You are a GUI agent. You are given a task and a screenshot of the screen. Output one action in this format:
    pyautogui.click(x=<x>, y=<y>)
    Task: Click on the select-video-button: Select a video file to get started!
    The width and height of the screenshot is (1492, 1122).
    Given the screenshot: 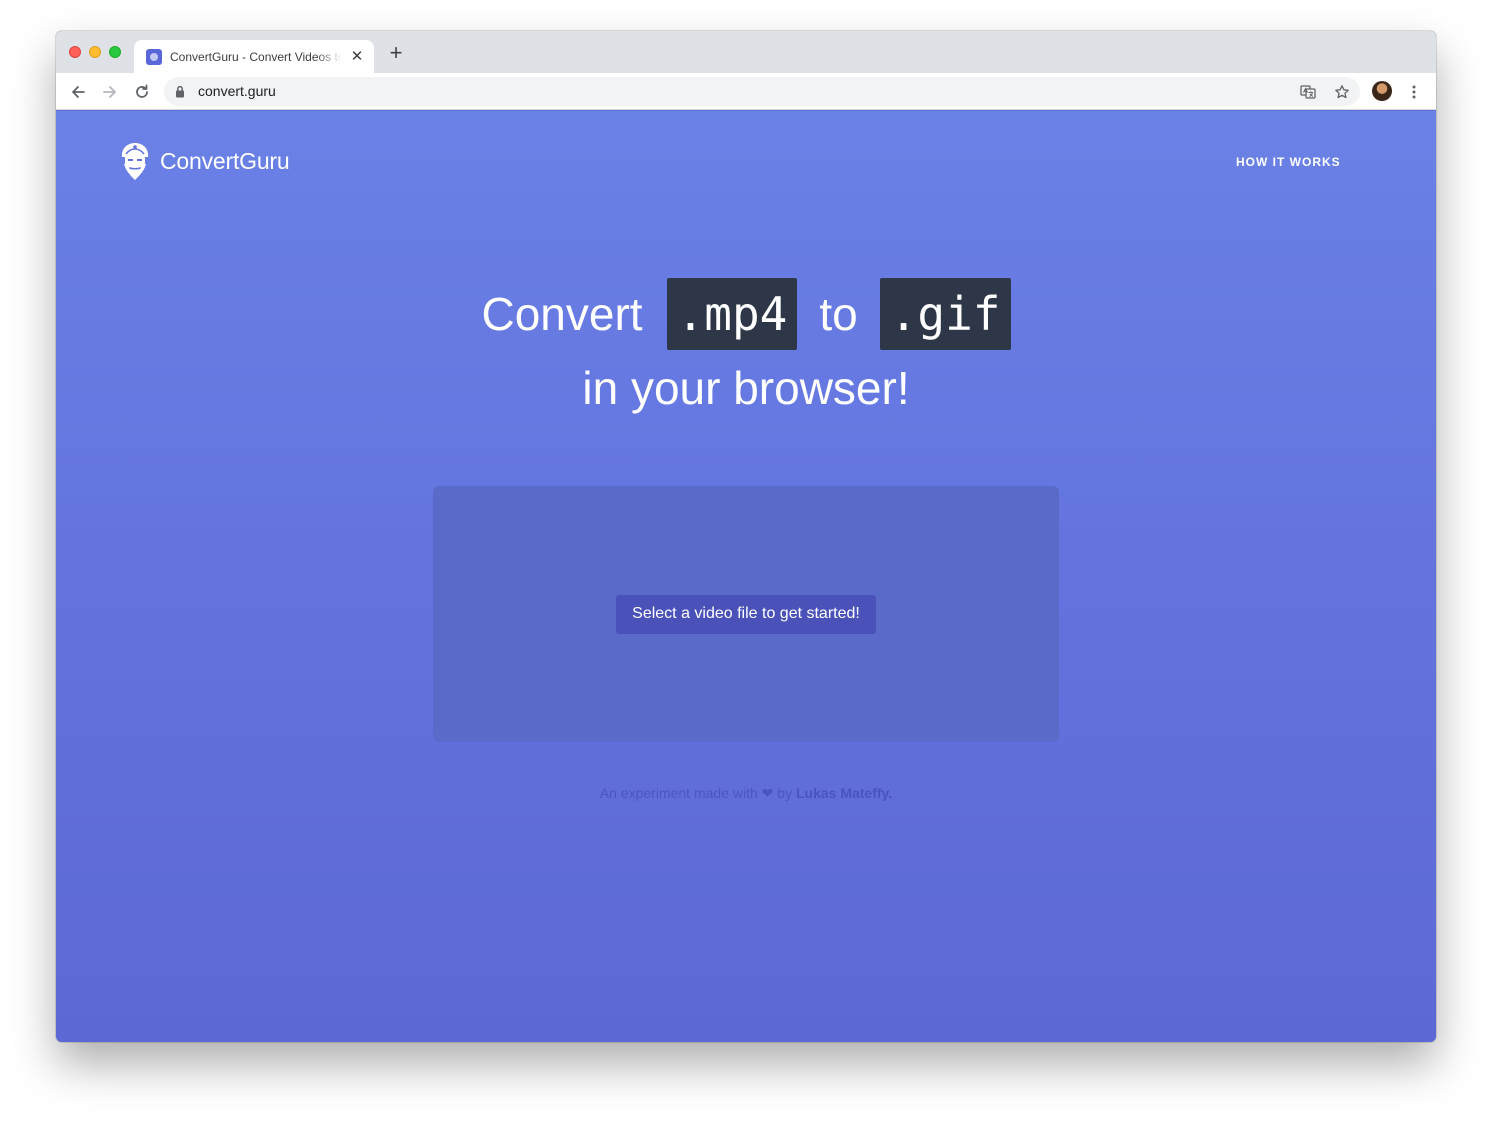 What is the action you would take?
    pyautogui.click(x=746, y=614)
    